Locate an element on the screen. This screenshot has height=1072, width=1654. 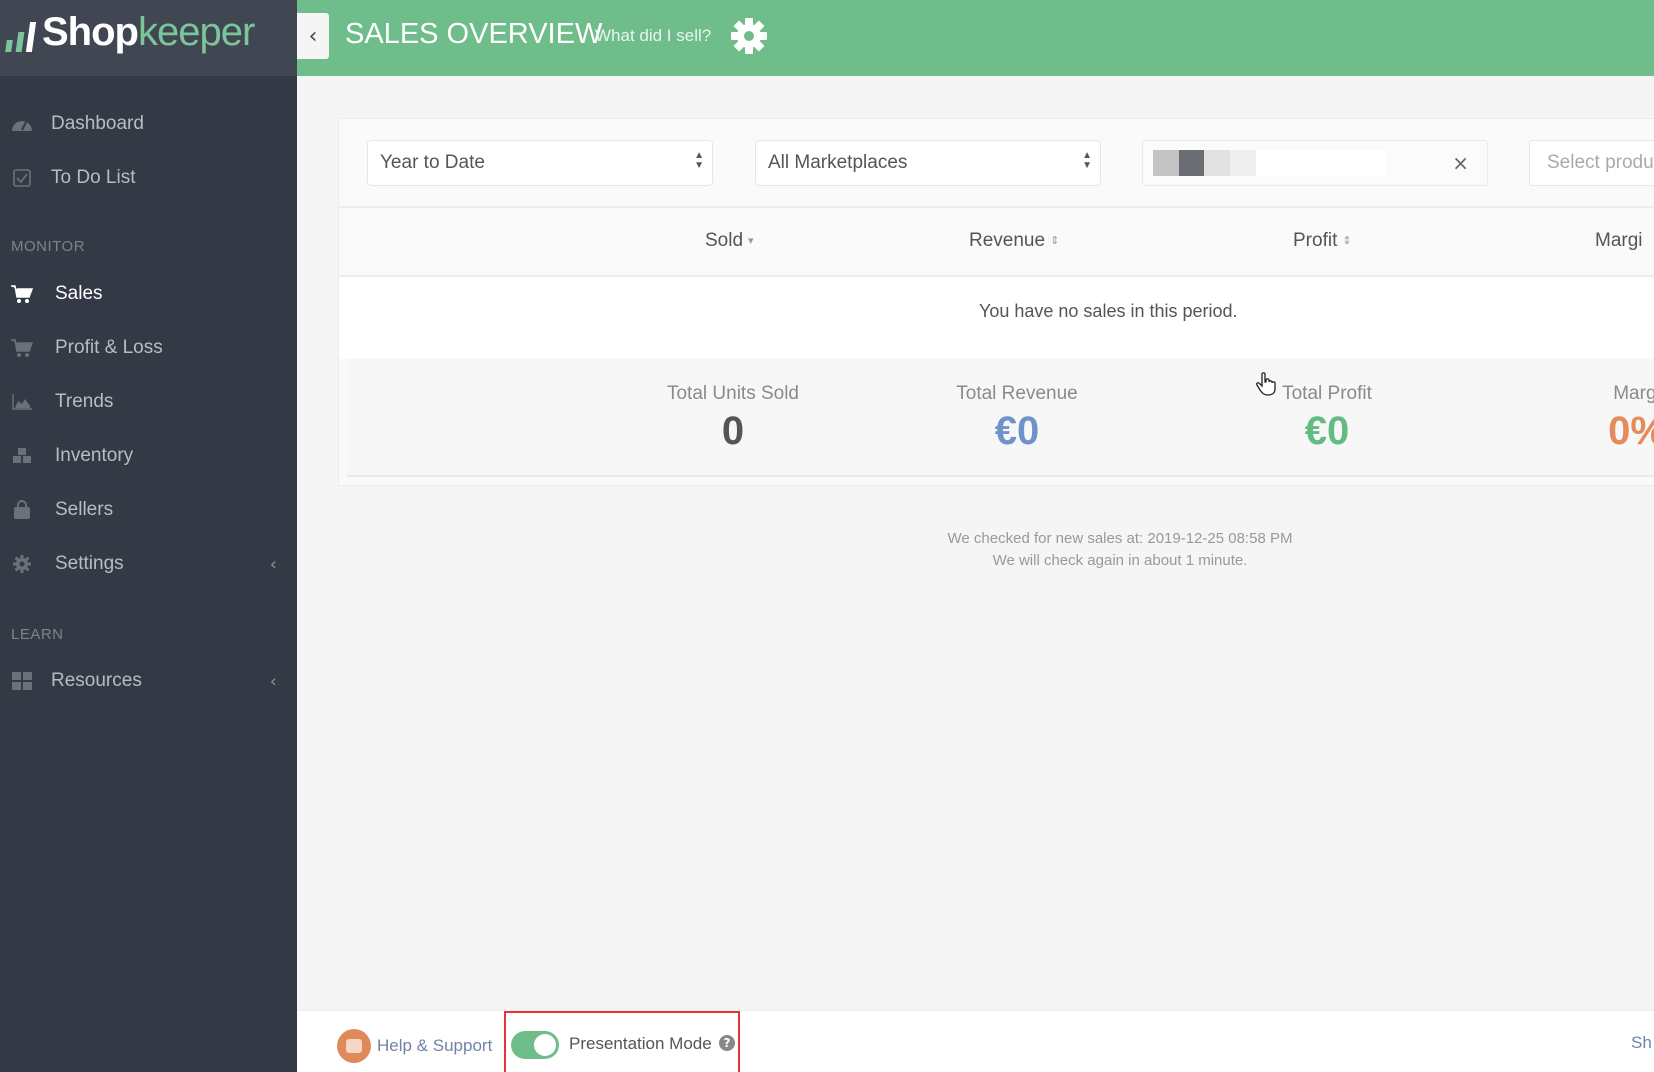
toggle-knob is located at coordinates (545, 1045).